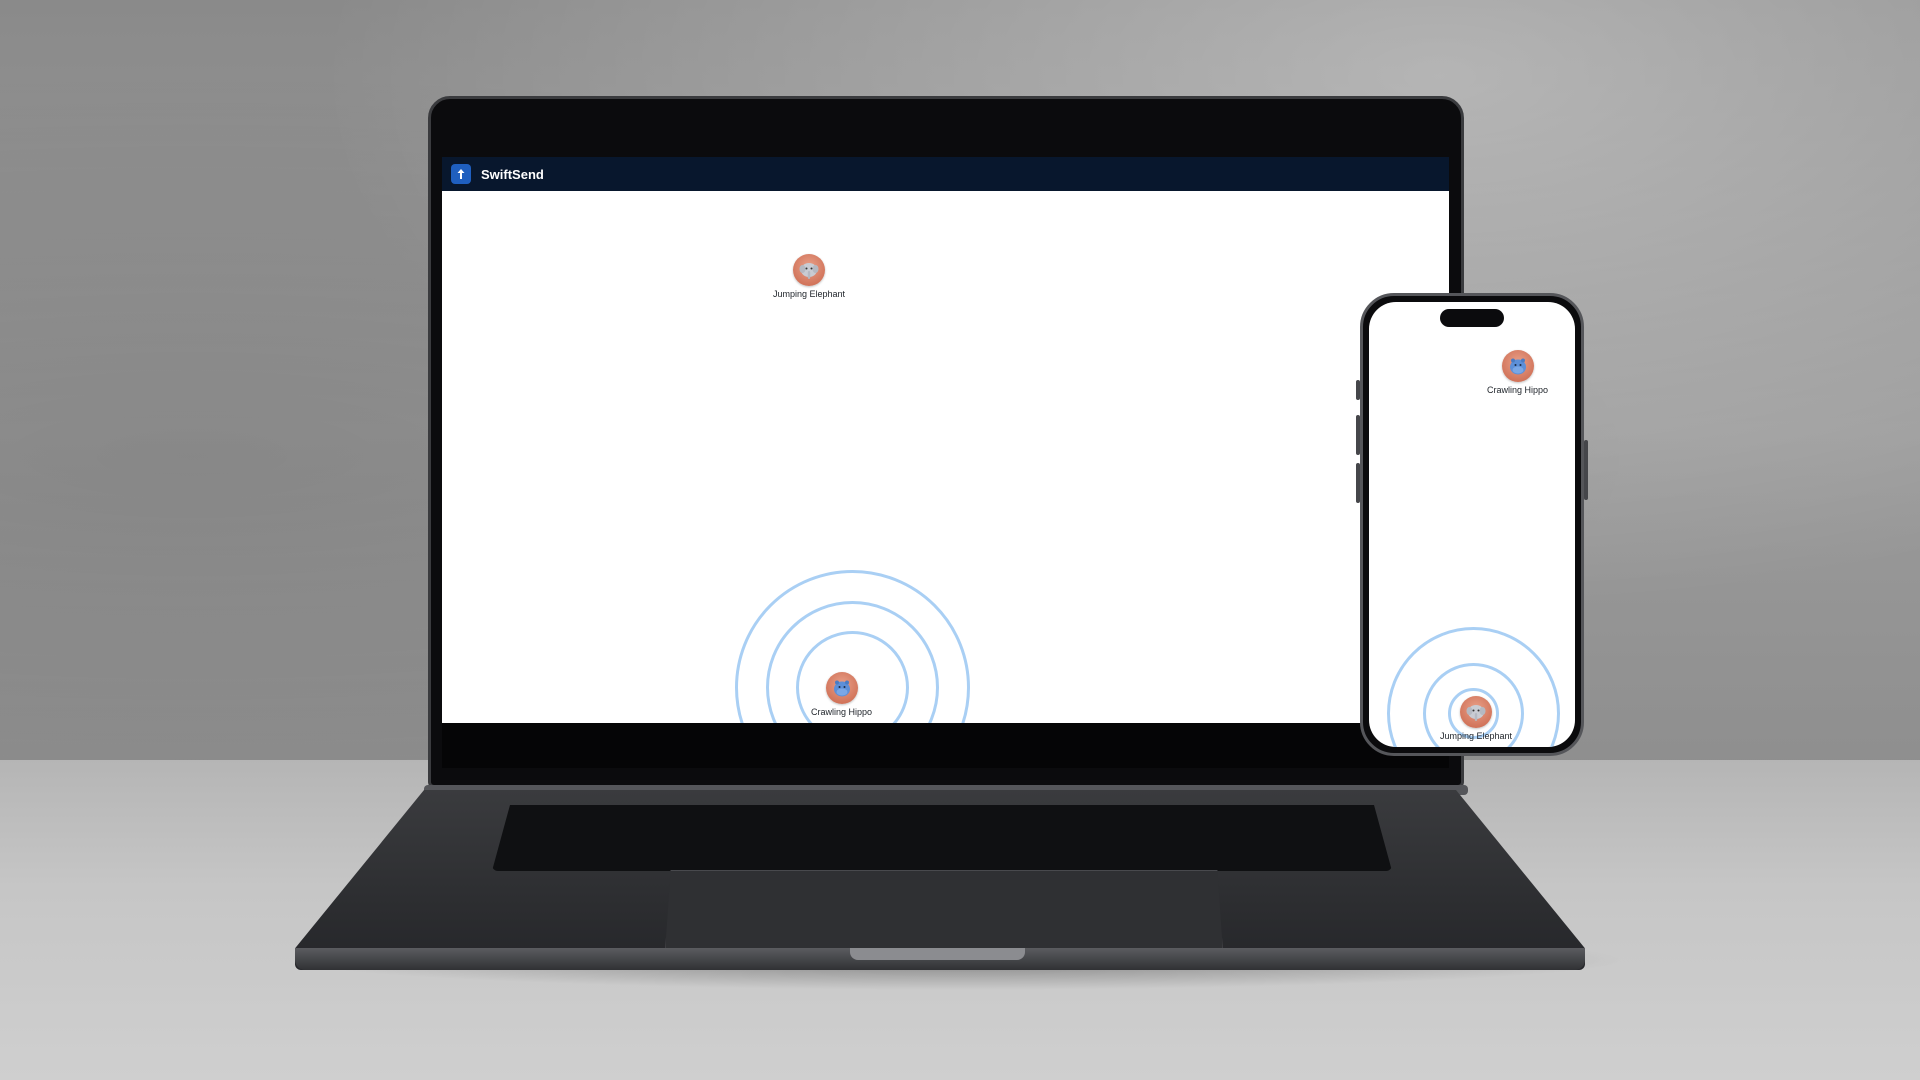  What do you see at coordinates (1586, 470) in the screenshot?
I see `phone-power-button` at bounding box center [1586, 470].